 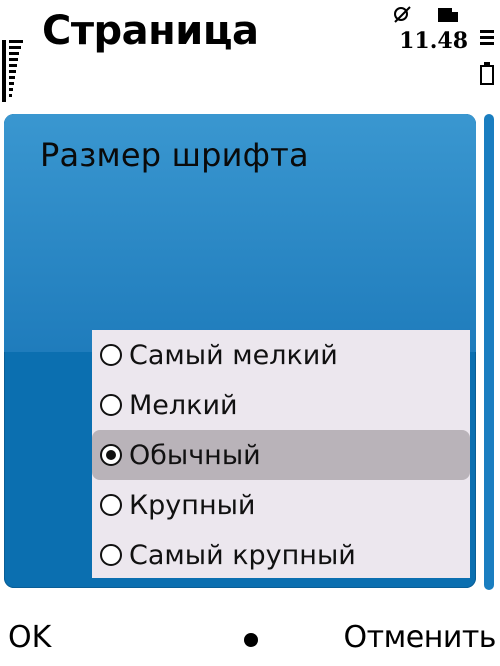 I want to click on option-label: Обычный, so click(x=195, y=455).